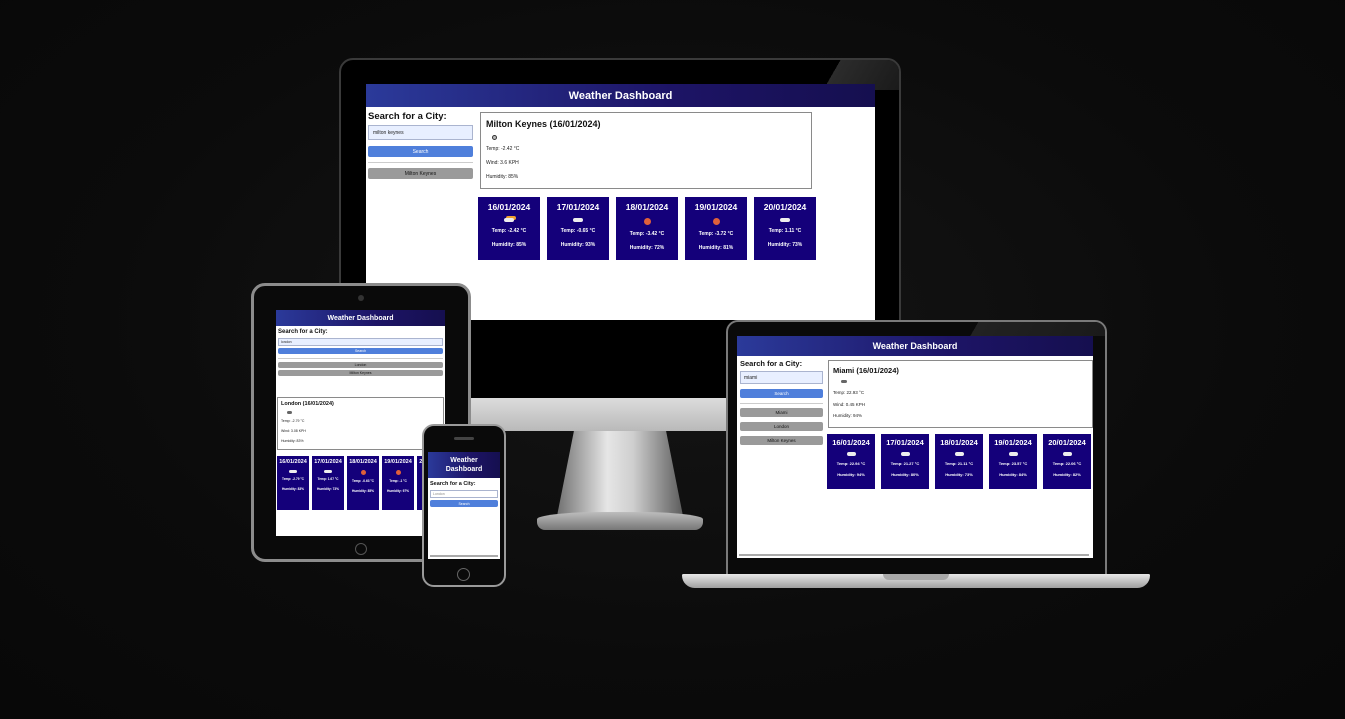 The image size is (1345, 719). Describe the element at coordinates (502, 163) in the screenshot. I see `current-wind: Wind: 3.6 KPH` at that location.